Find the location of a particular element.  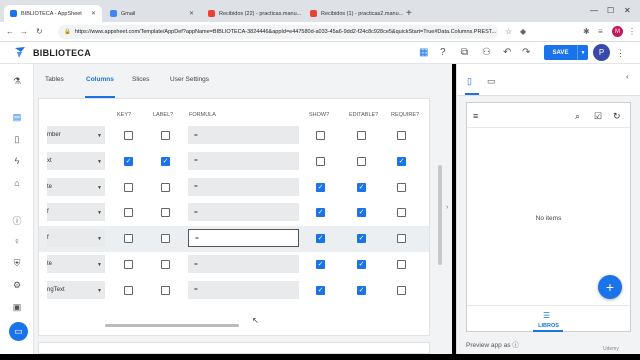

list-icon: ☰ is located at coordinates (546, 315).